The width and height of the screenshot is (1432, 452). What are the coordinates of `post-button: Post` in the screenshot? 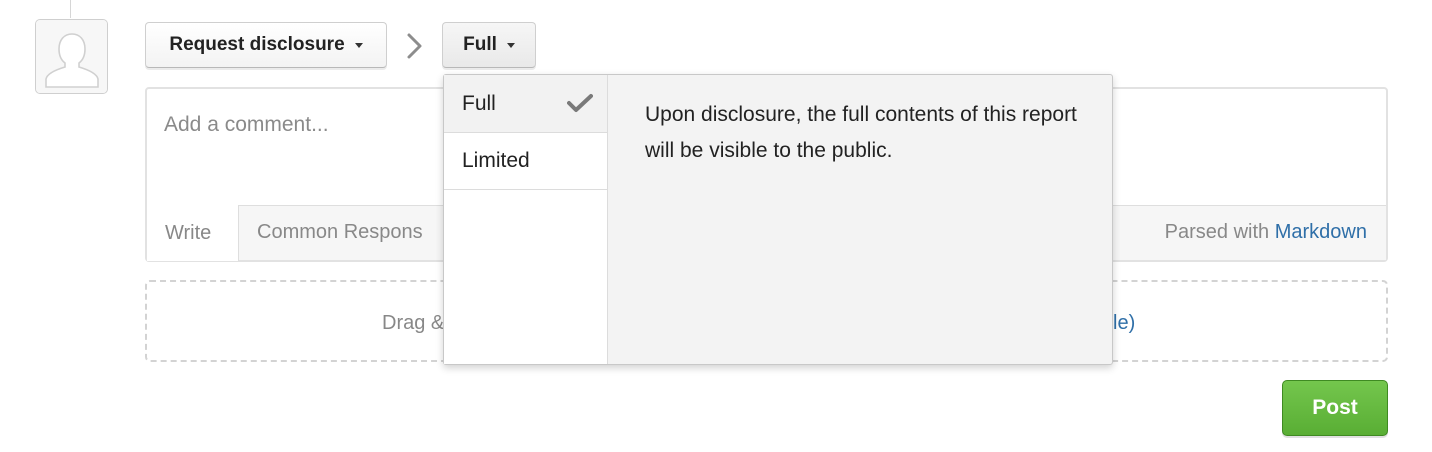 It's located at (1335, 408).